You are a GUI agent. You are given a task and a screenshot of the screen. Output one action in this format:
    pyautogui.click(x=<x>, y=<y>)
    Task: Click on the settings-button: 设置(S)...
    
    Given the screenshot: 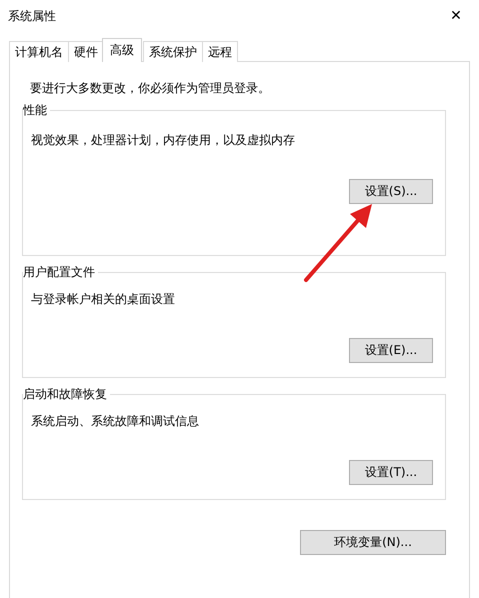 What is the action you would take?
    pyautogui.click(x=391, y=191)
    